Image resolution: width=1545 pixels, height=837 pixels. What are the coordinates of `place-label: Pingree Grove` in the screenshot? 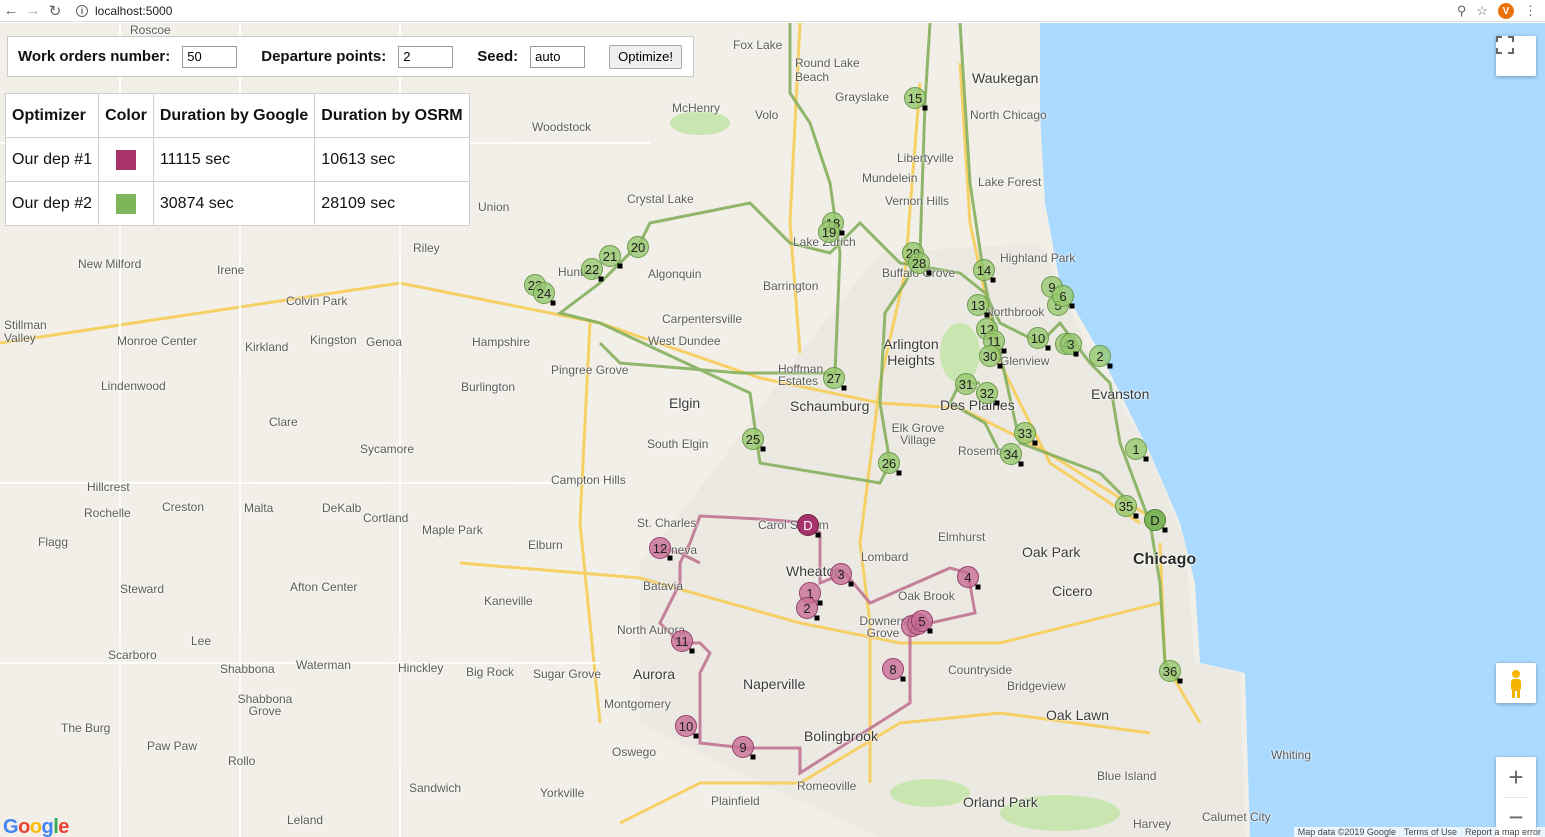 It's located at (590, 370).